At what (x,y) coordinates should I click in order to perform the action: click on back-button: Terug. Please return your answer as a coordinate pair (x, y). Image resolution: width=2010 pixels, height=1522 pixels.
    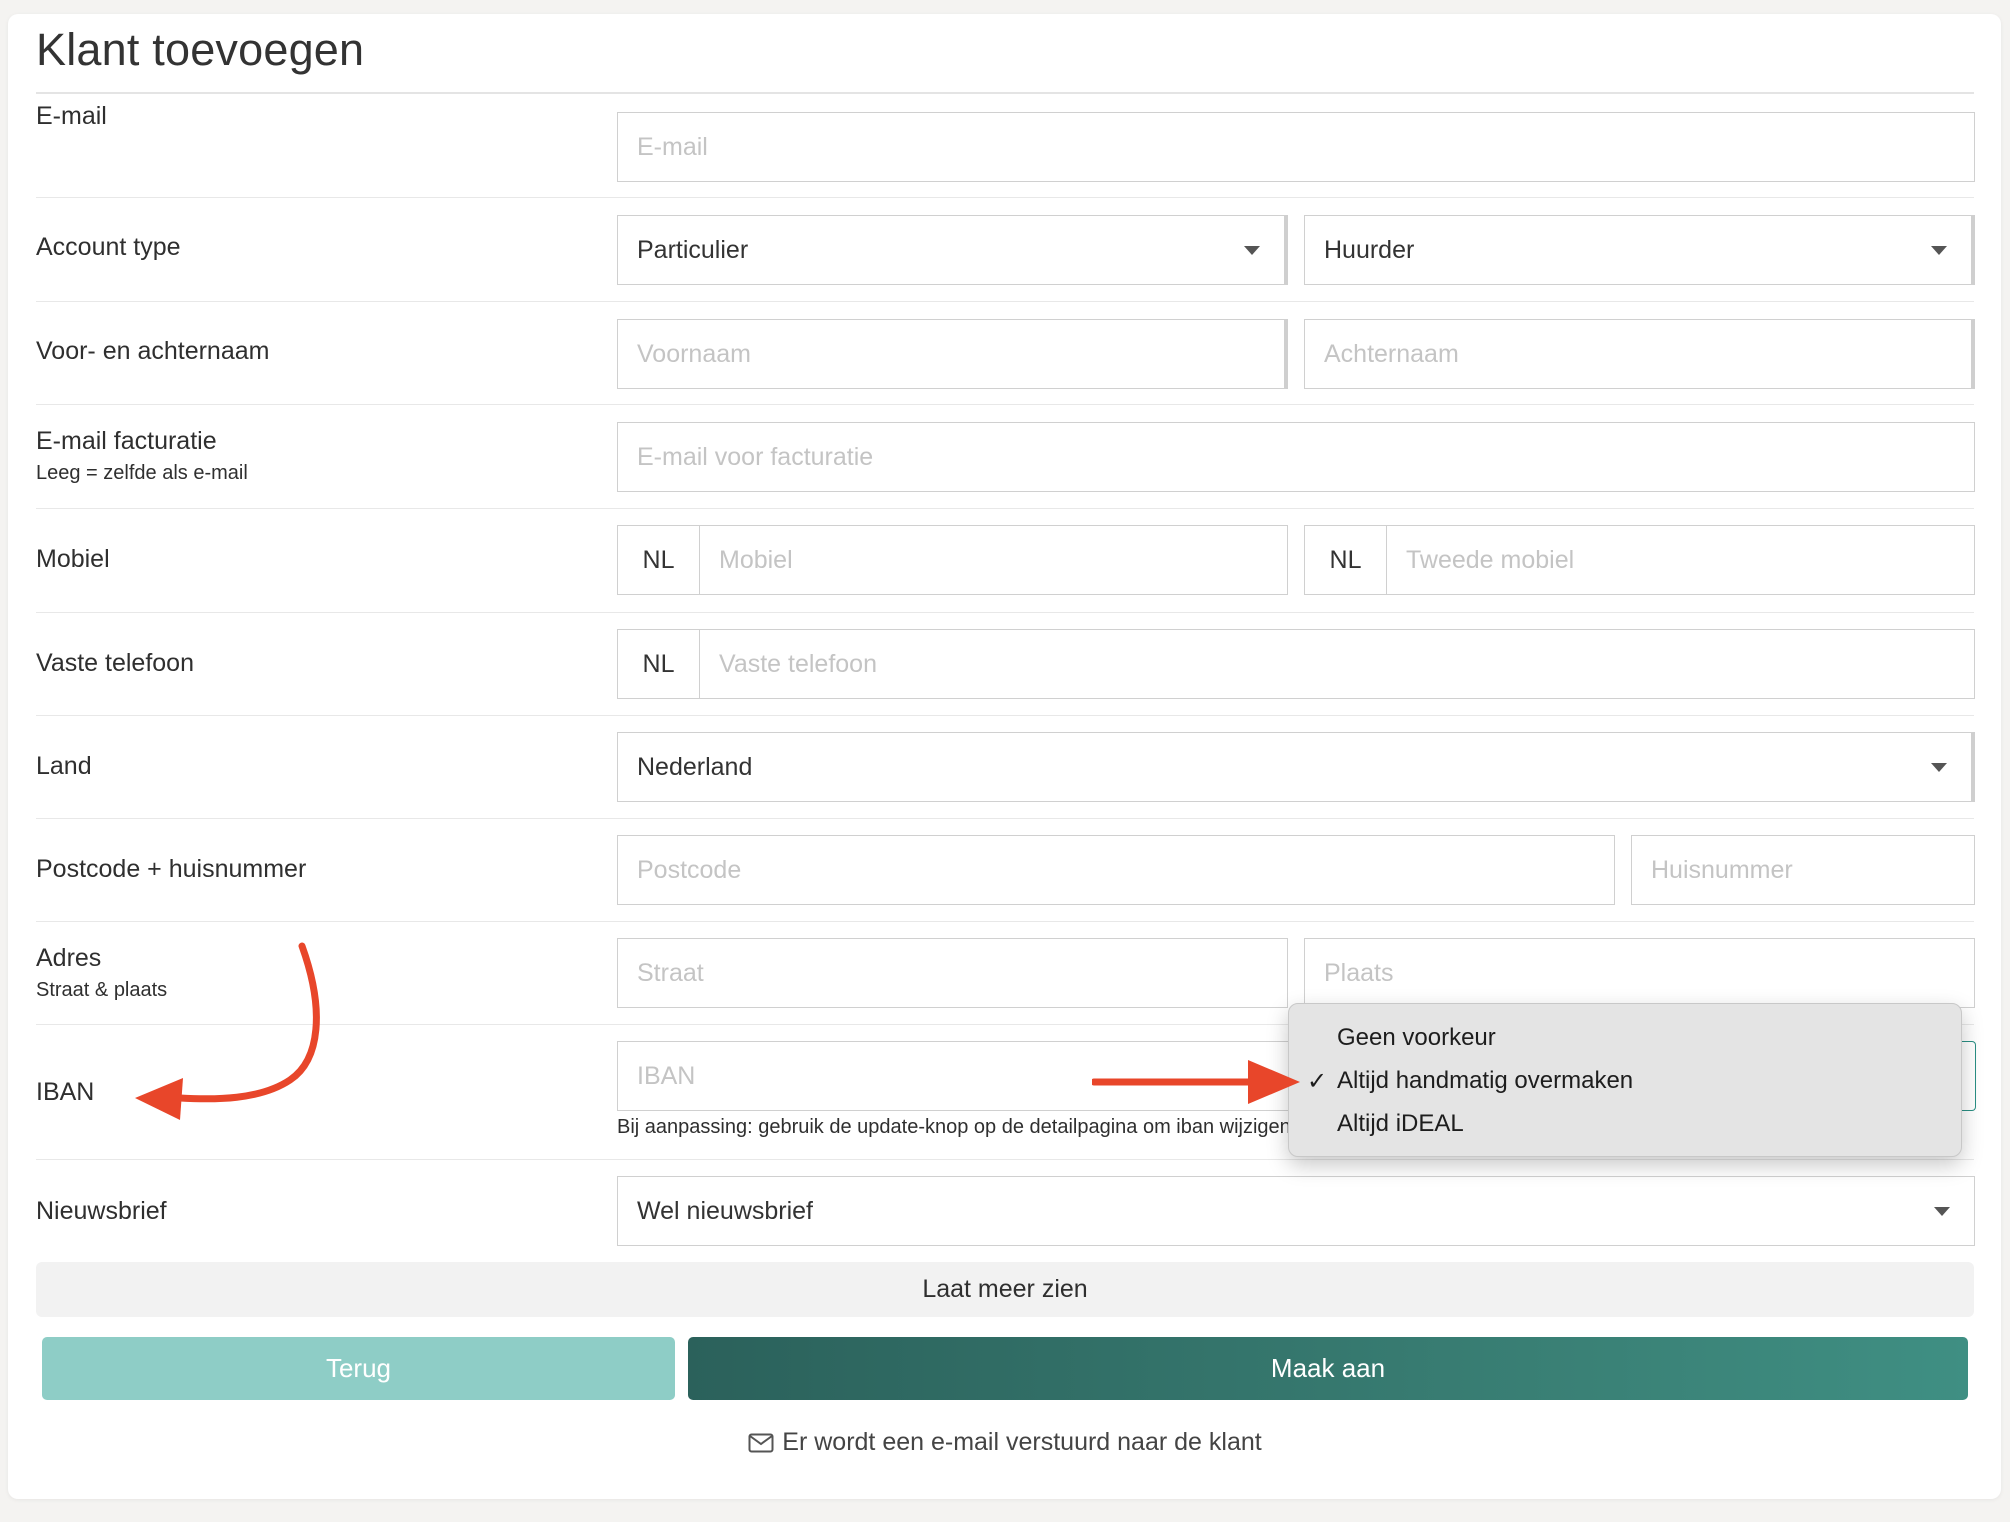
    Looking at the image, I should click on (358, 1368).